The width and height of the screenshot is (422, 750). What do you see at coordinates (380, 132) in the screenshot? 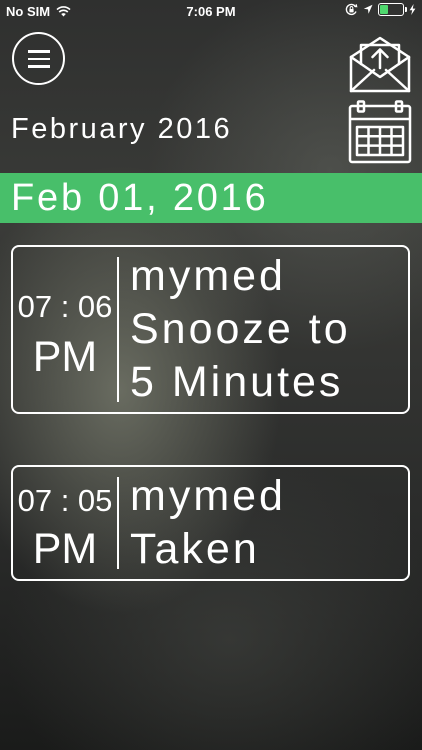
I see `calendar-icon` at bounding box center [380, 132].